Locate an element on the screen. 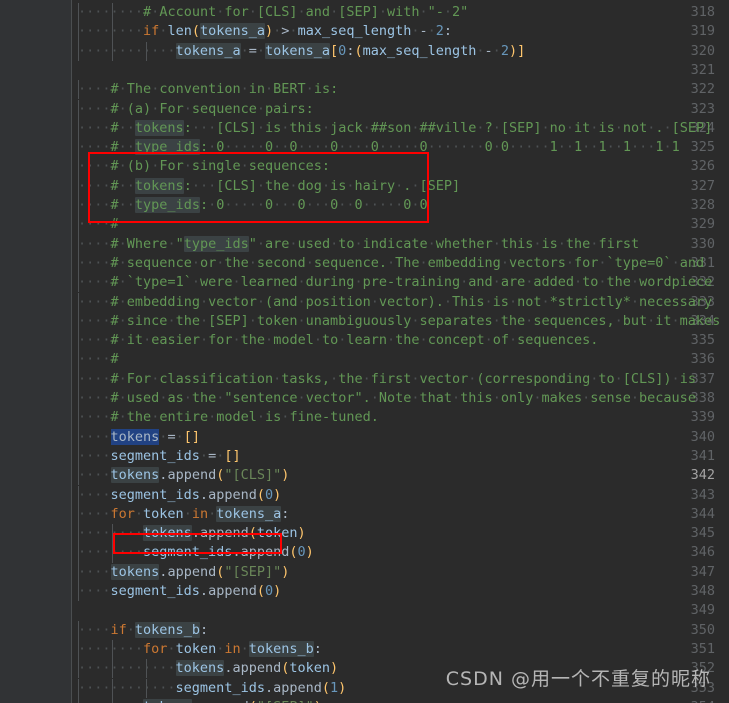 Image resolution: width=729 pixels, height=703 pixels. comment-text: sequence is located at coordinates (224, 108).